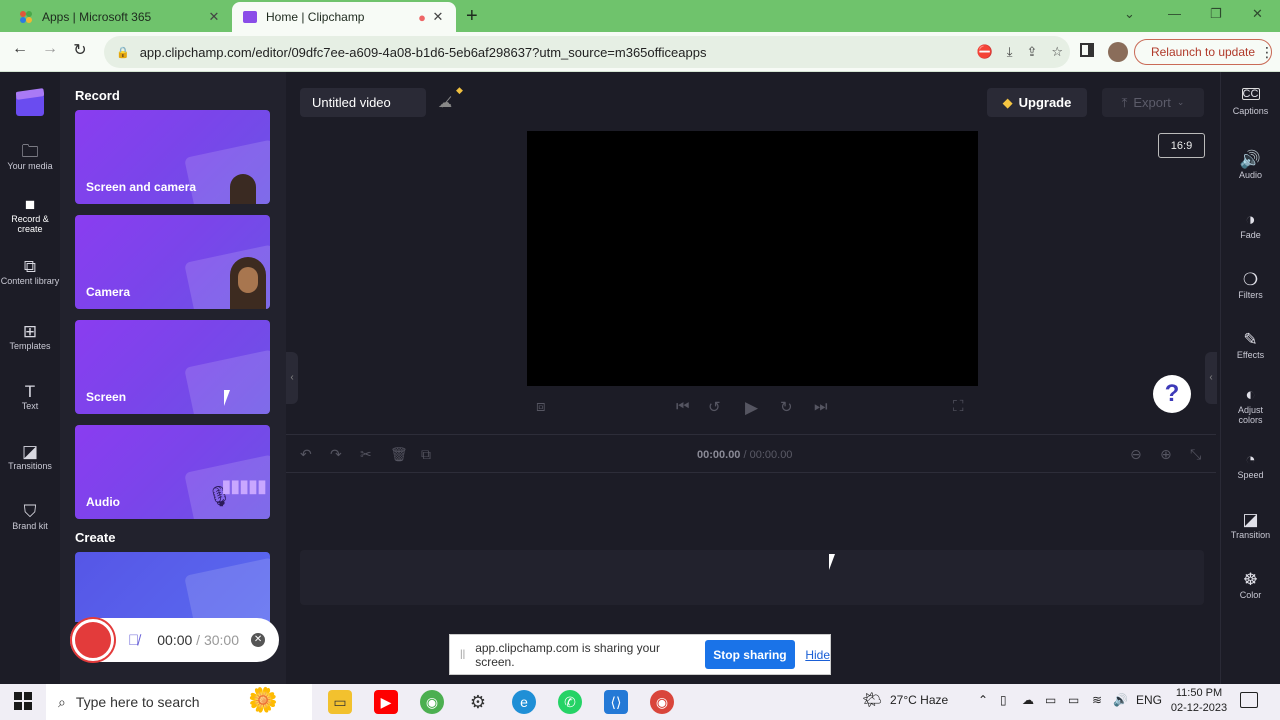 The image size is (1280, 720). I want to click on timeline-track, so click(752, 577).